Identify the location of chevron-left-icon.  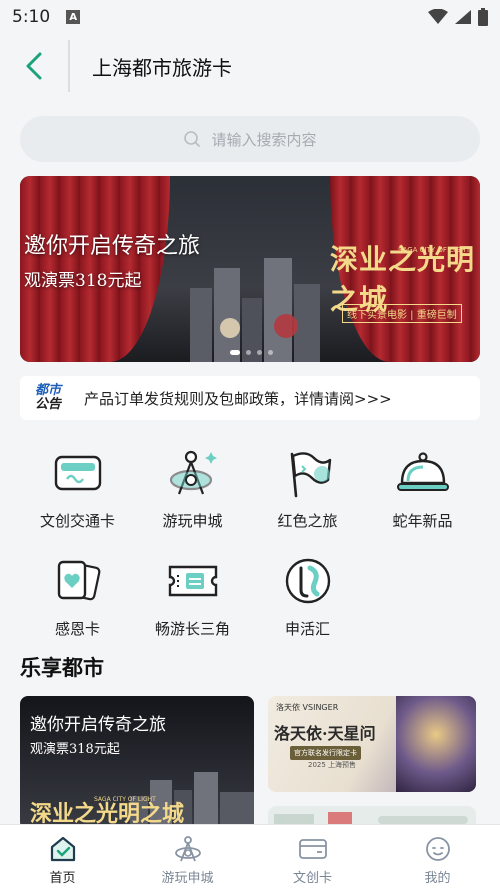
(34, 66).